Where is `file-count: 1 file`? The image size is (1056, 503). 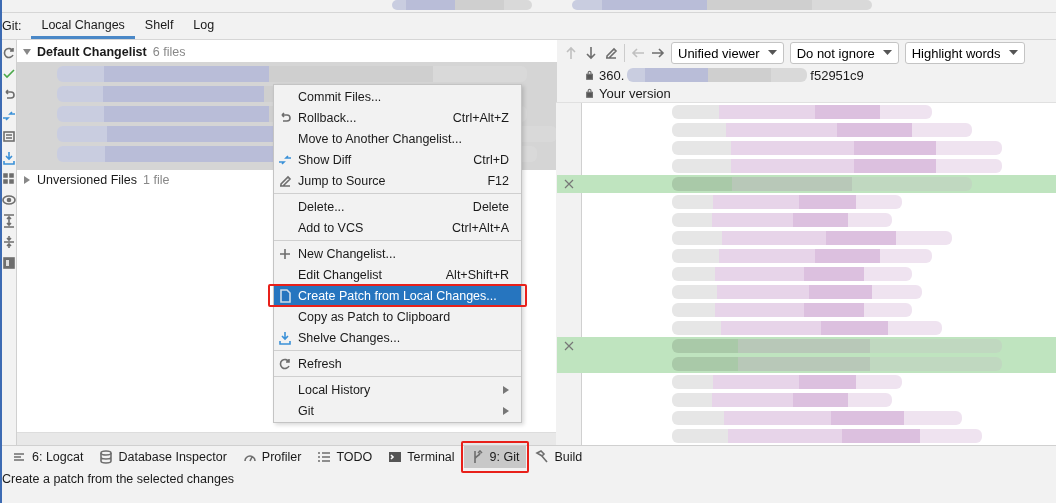
file-count: 1 file is located at coordinates (156, 180).